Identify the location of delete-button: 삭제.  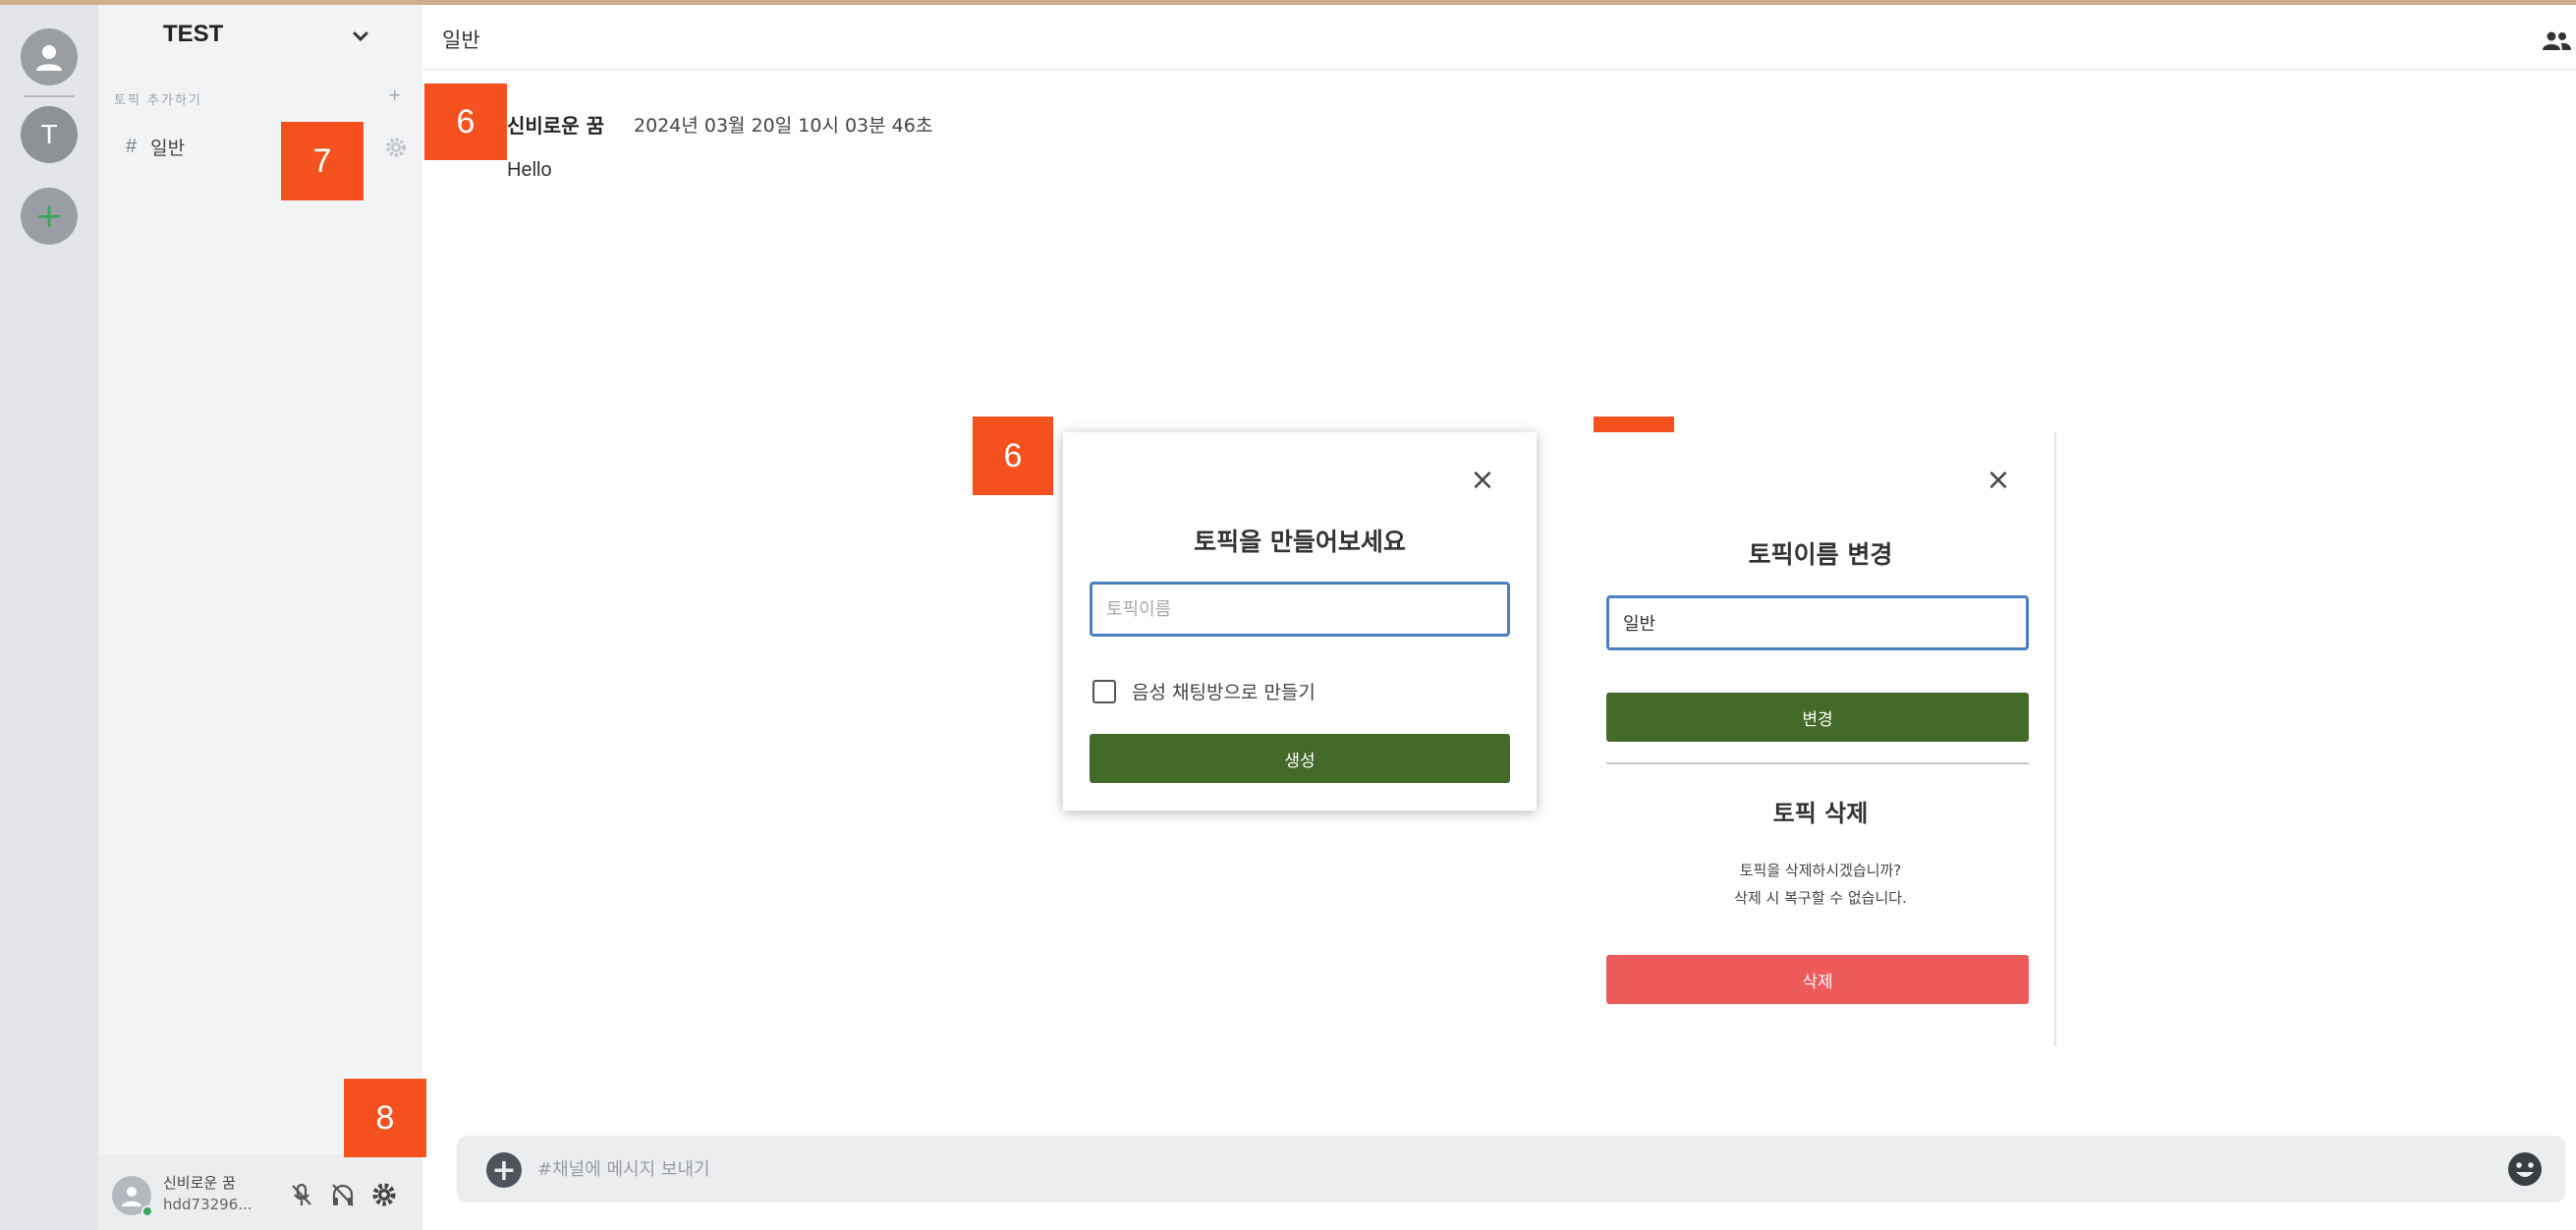
(1817, 979).